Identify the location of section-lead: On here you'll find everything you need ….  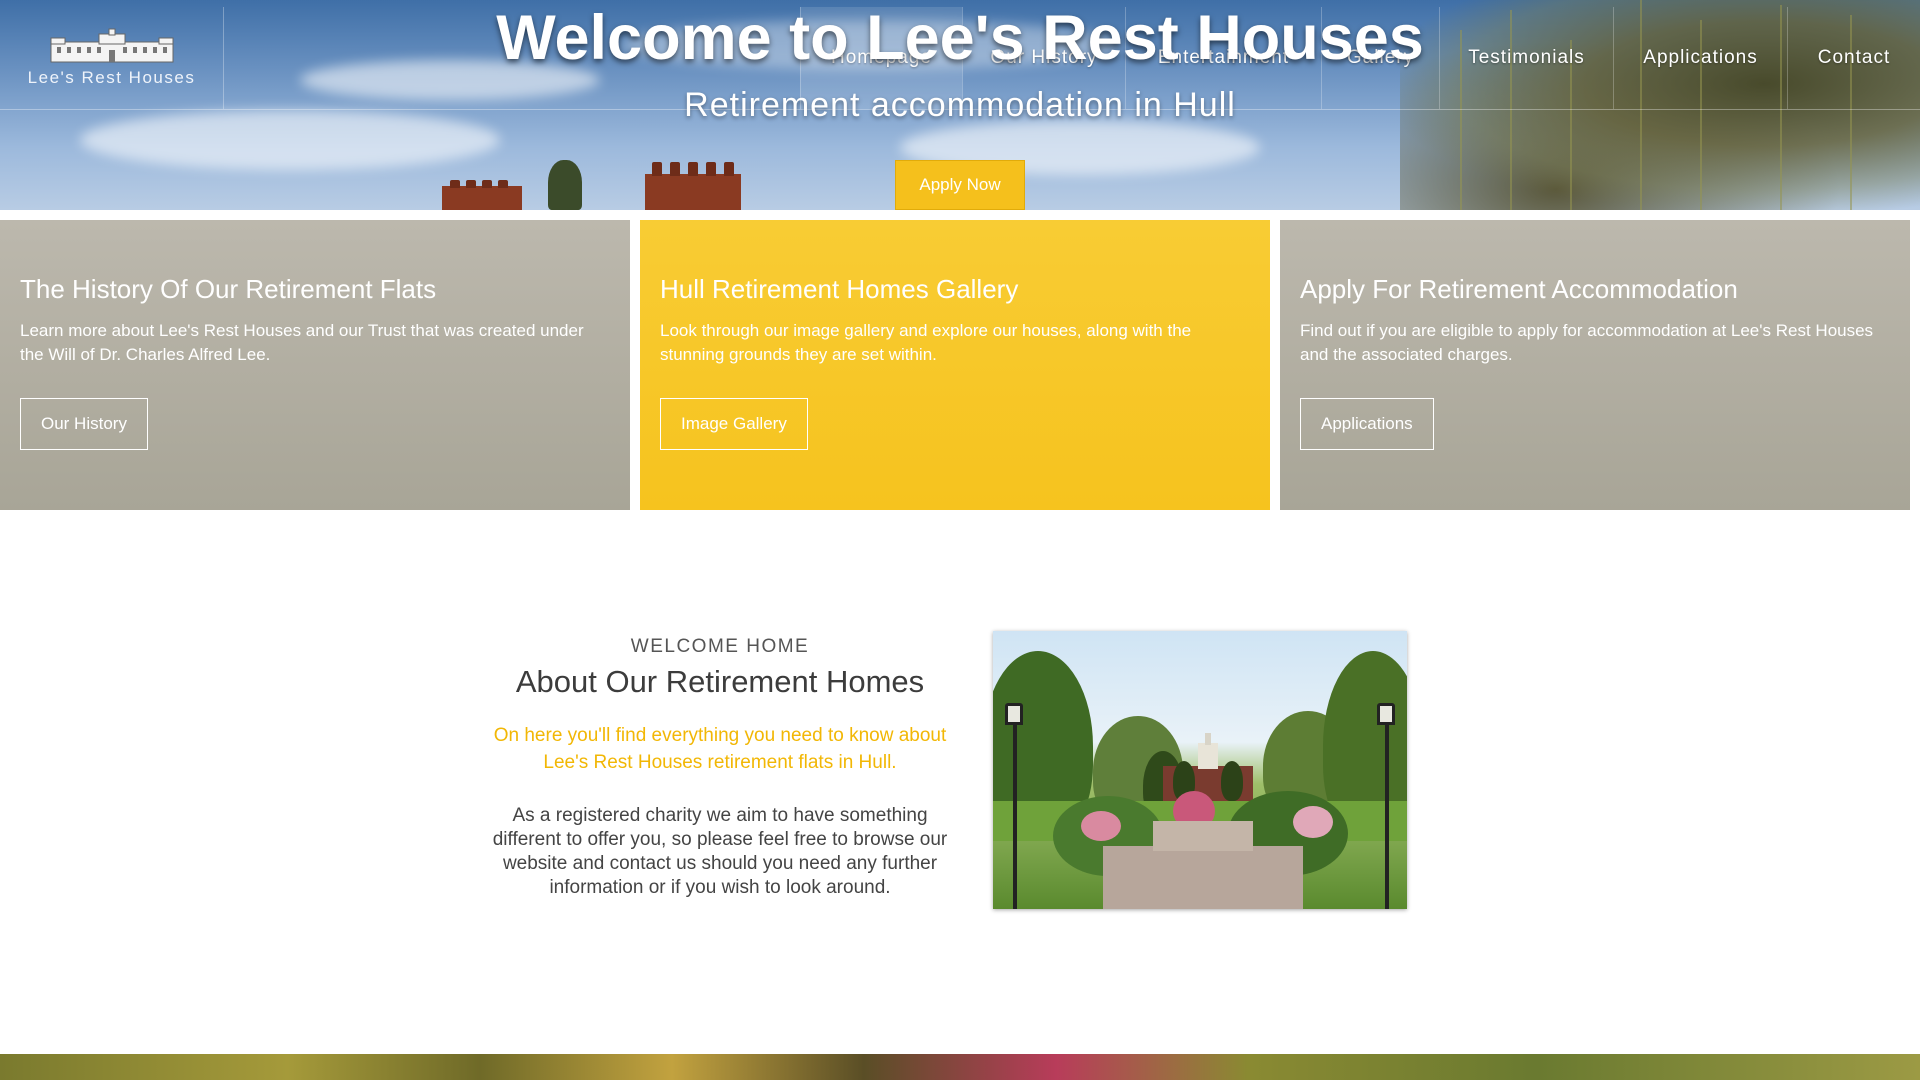
(720, 749).